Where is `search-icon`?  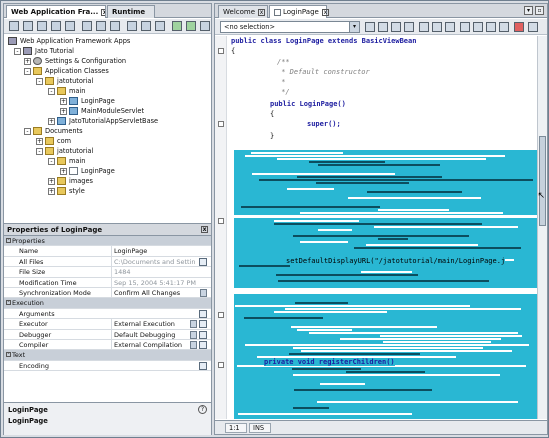 search-icon is located at coordinates (70, 26).